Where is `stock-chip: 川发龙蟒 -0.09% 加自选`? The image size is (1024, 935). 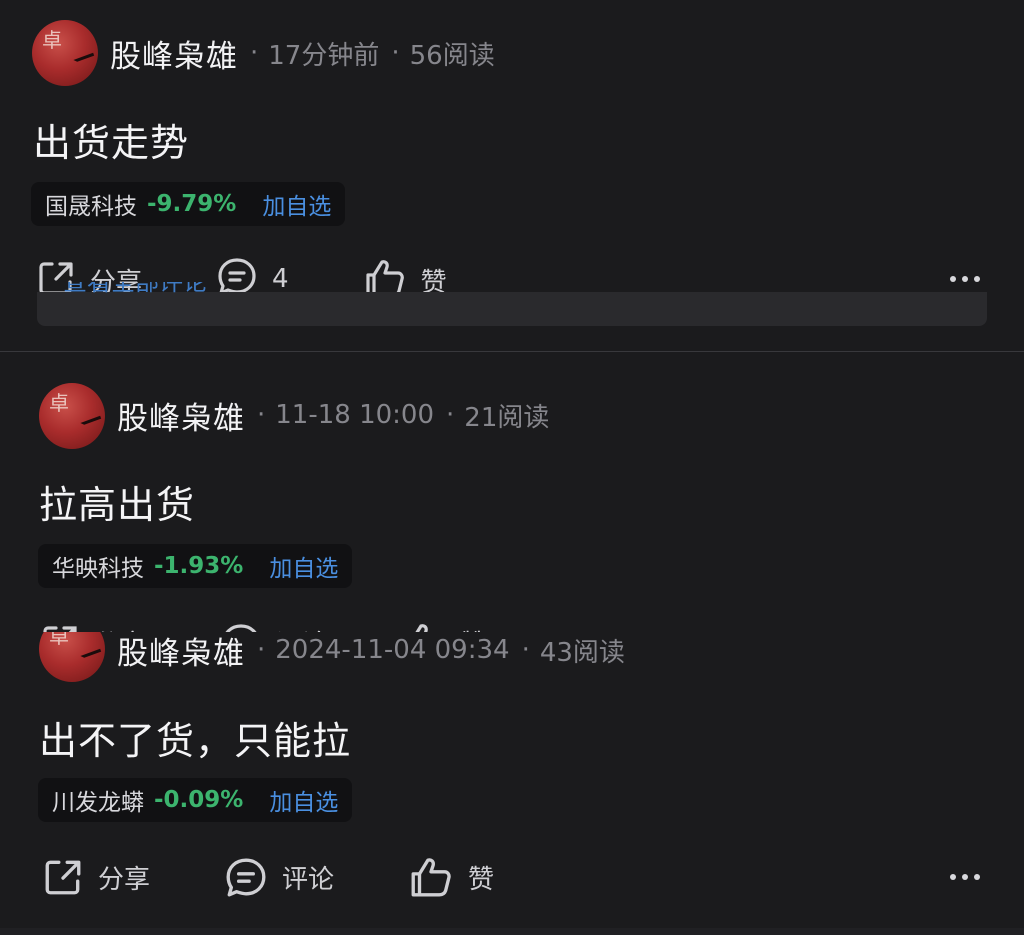 stock-chip: 川发龙蟒 -0.09% 加自选 is located at coordinates (195, 800).